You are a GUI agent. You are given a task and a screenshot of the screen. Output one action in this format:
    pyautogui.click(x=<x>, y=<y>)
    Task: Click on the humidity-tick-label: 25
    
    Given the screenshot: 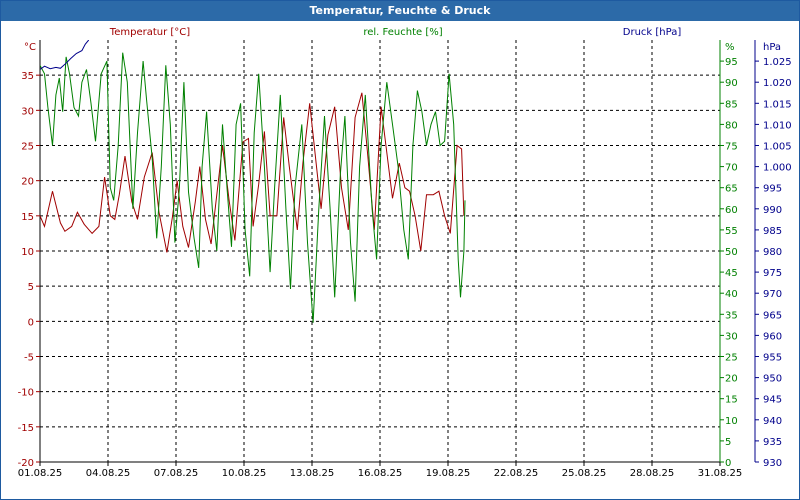 What is the action you would take?
    pyautogui.click(x=731, y=358)
    